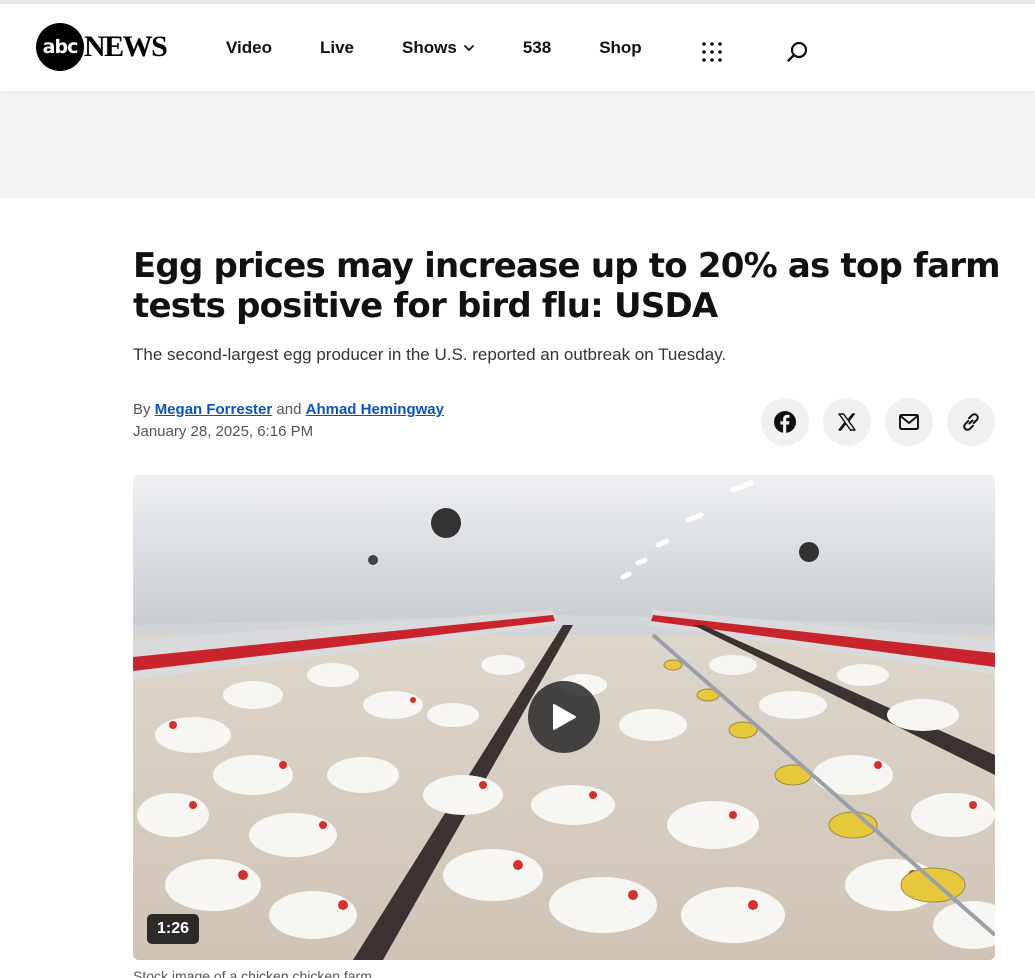  Describe the element at coordinates (878, 422) in the screenshot. I see `share-bar` at that location.